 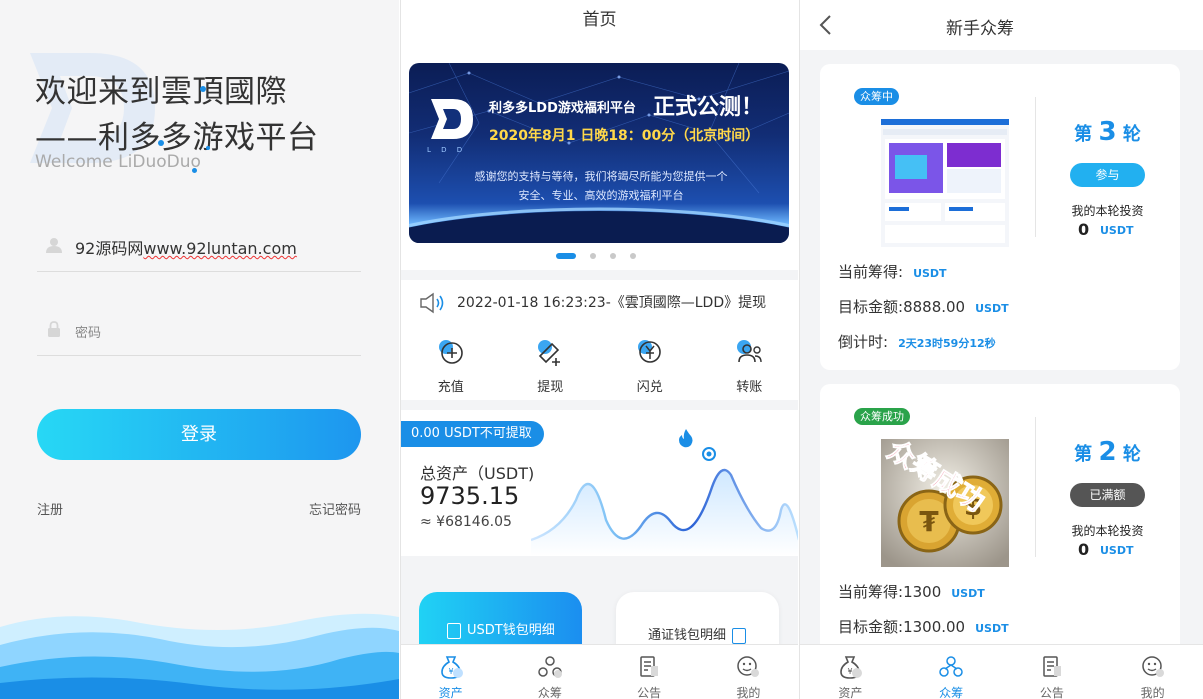 I want to click on round-prefix: 第, so click(x=1083, y=134).